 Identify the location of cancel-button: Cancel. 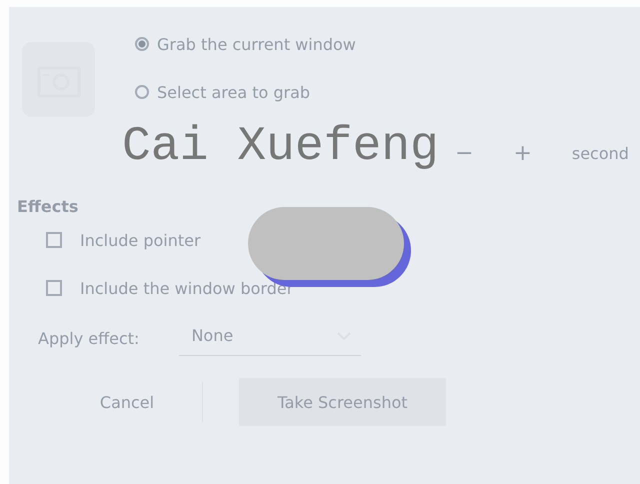
(127, 402).